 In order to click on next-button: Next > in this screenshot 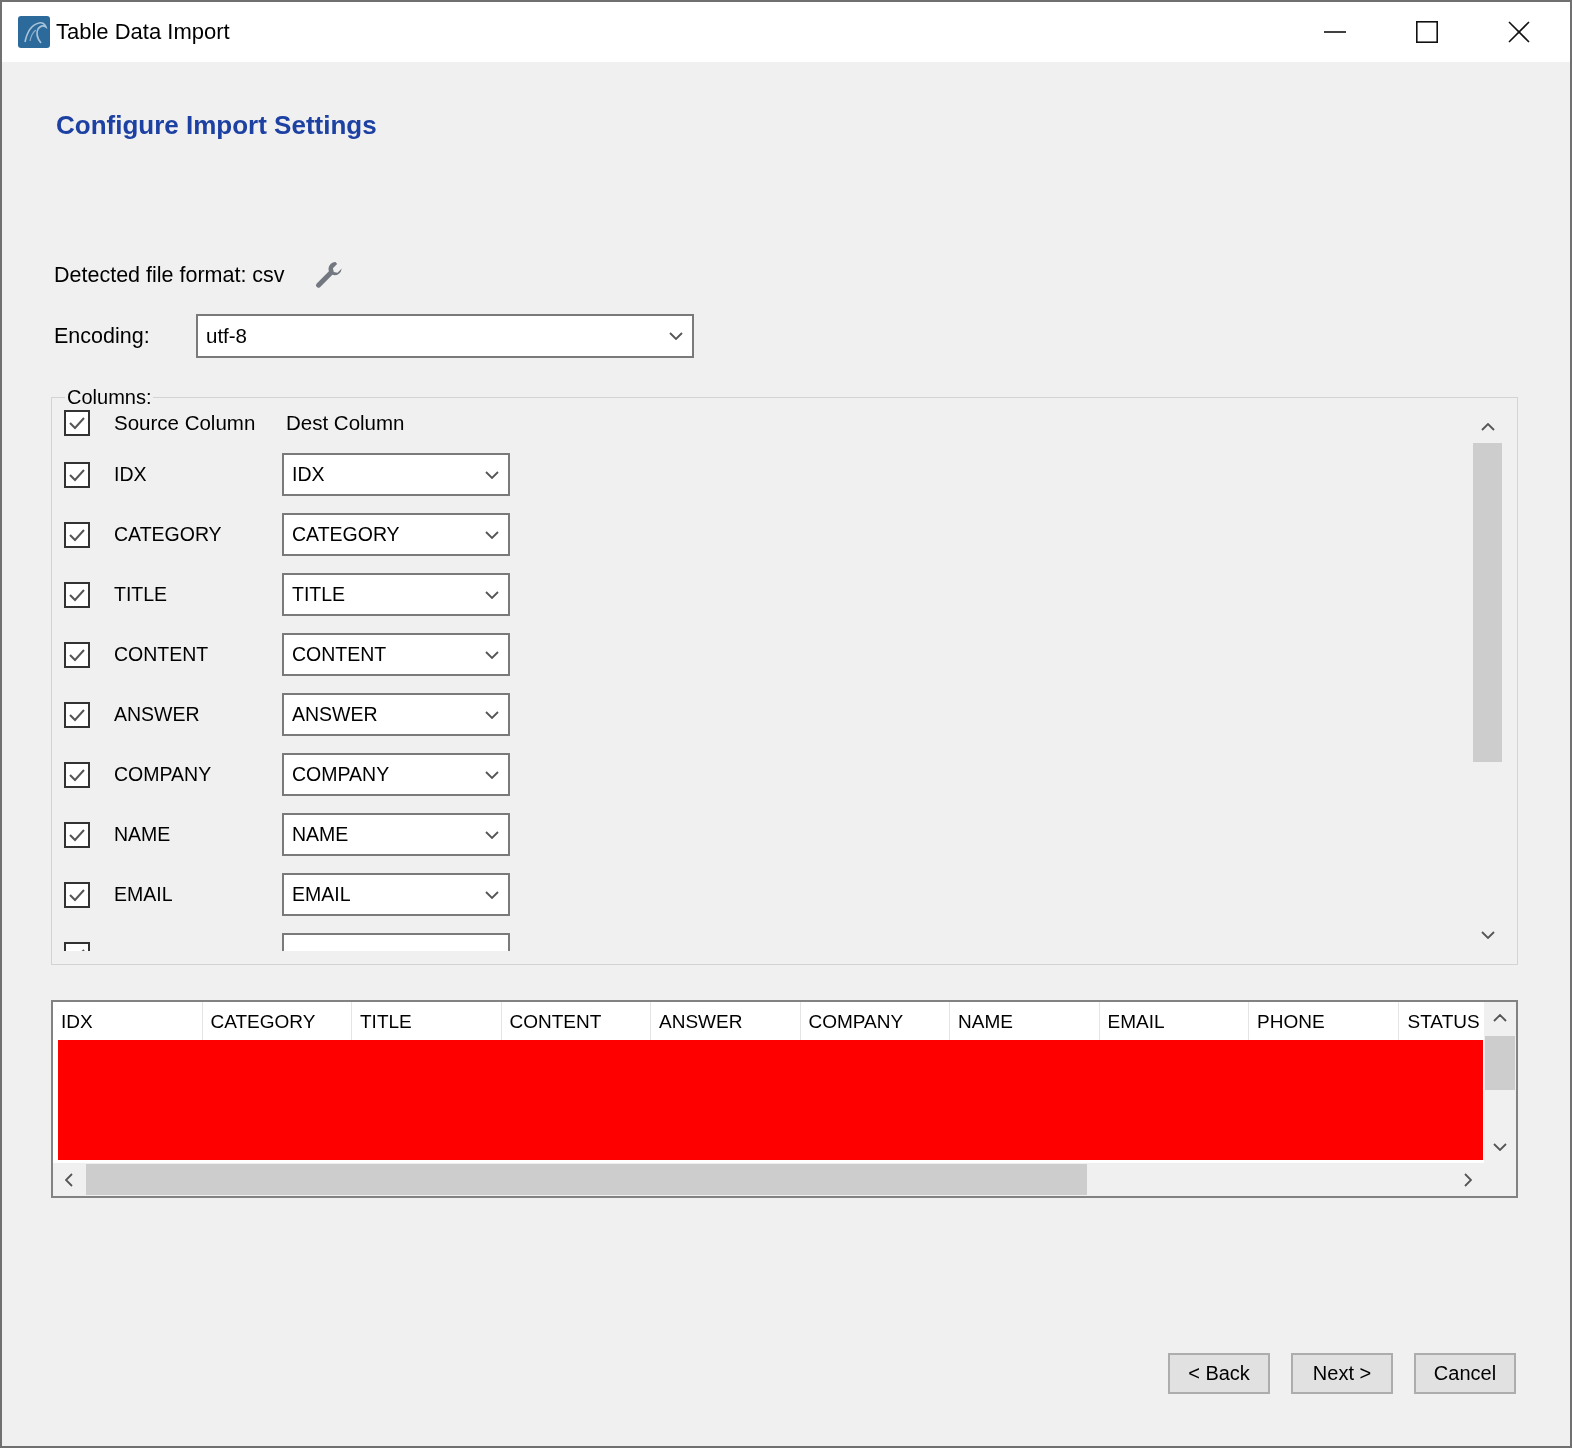, I will do `click(1342, 1373)`.